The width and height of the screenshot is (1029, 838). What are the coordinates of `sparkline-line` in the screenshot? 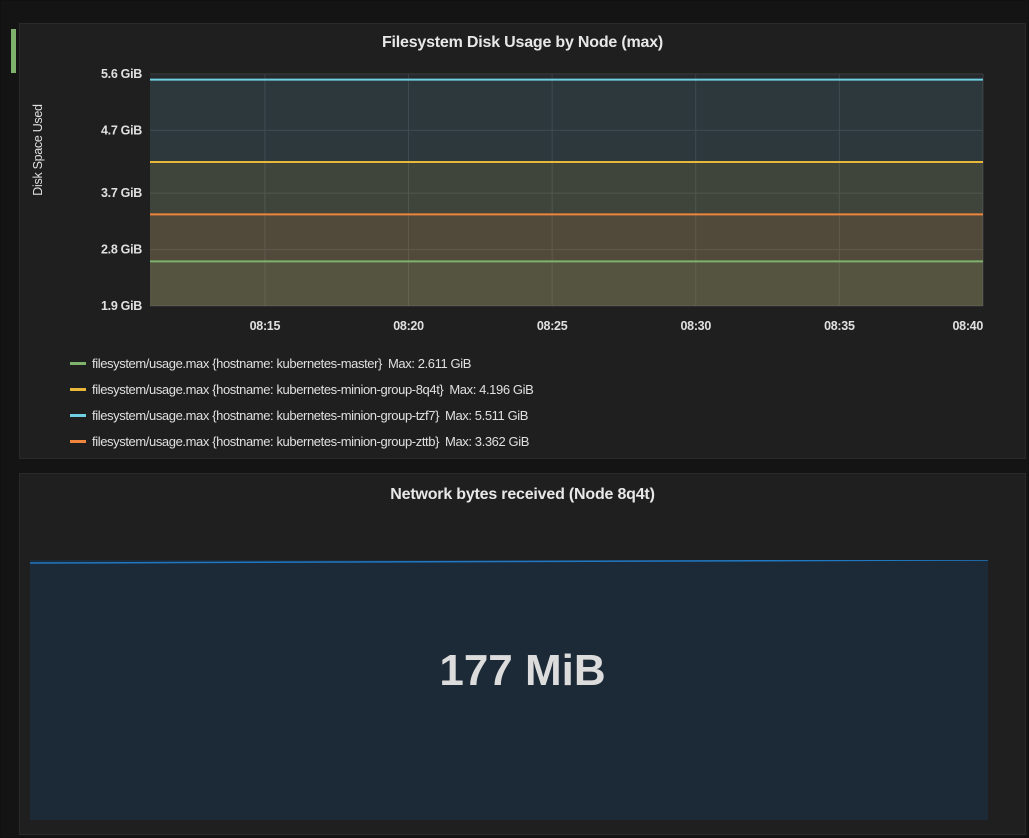 It's located at (509, 562).